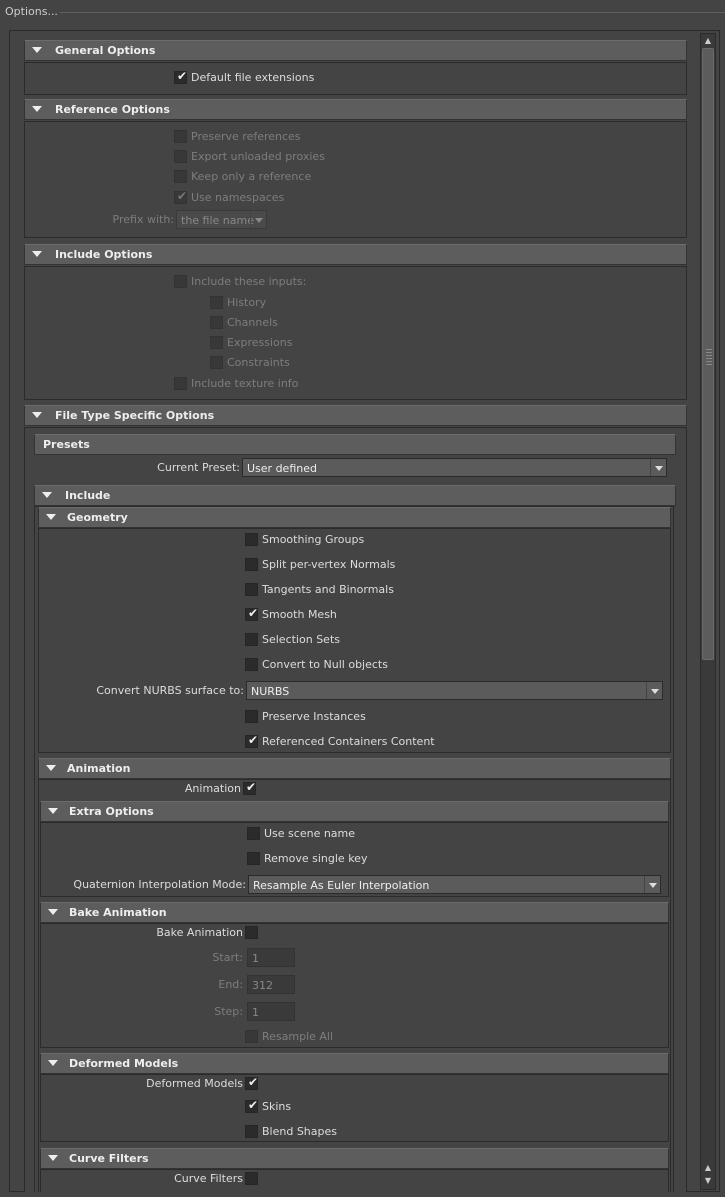 The image size is (725, 1197). I want to click on selection-sets-label: Selection Sets, so click(301, 639).